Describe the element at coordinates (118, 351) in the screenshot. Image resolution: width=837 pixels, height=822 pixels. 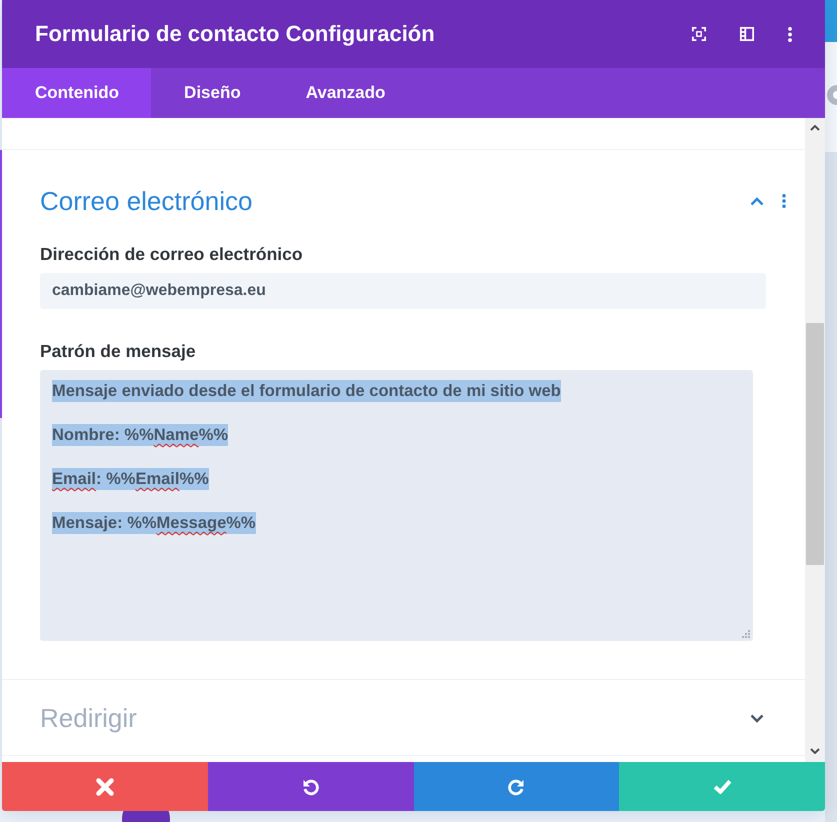
I see `field-label: Patrón de mensaje` at that location.